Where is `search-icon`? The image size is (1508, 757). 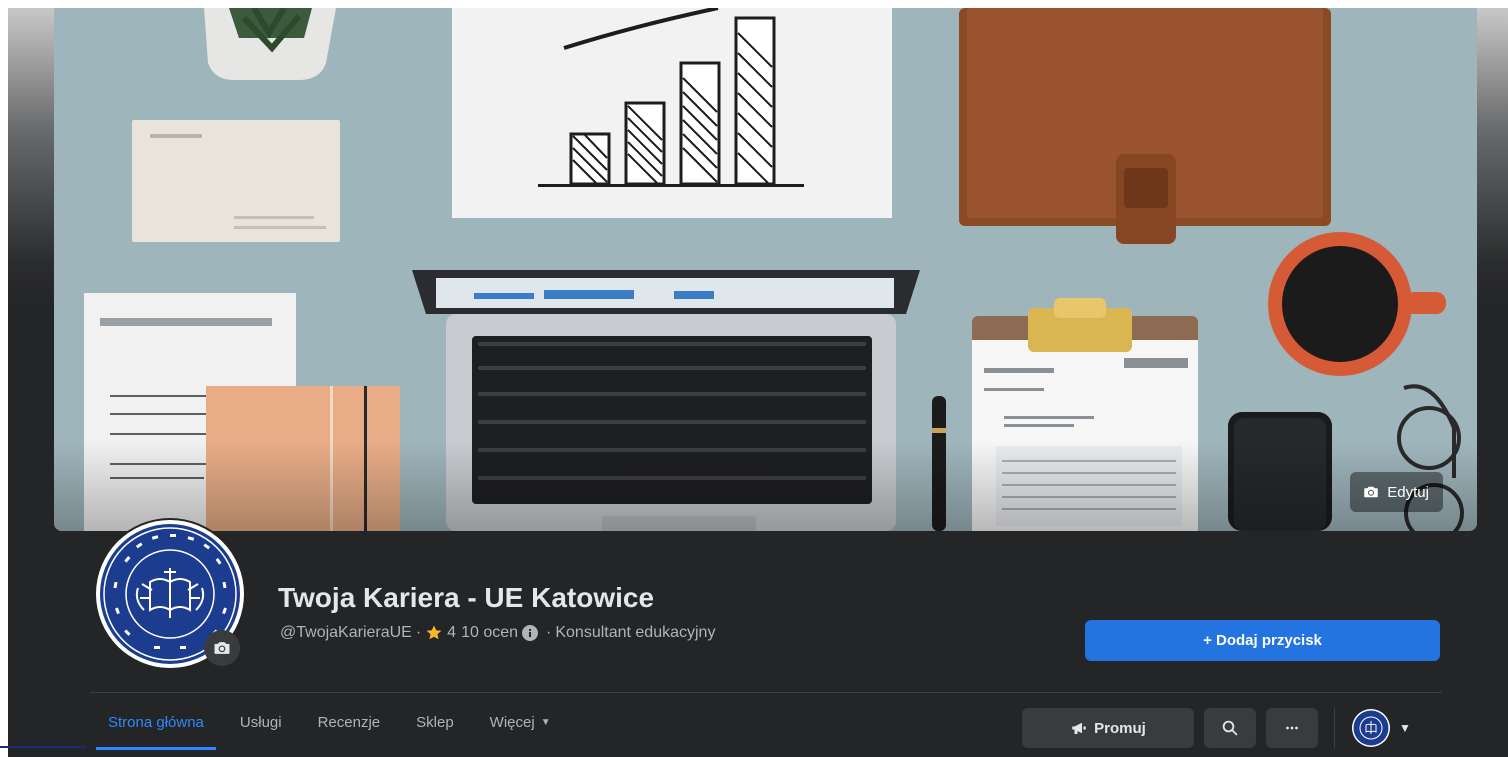 search-icon is located at coordinates (1230, 728).